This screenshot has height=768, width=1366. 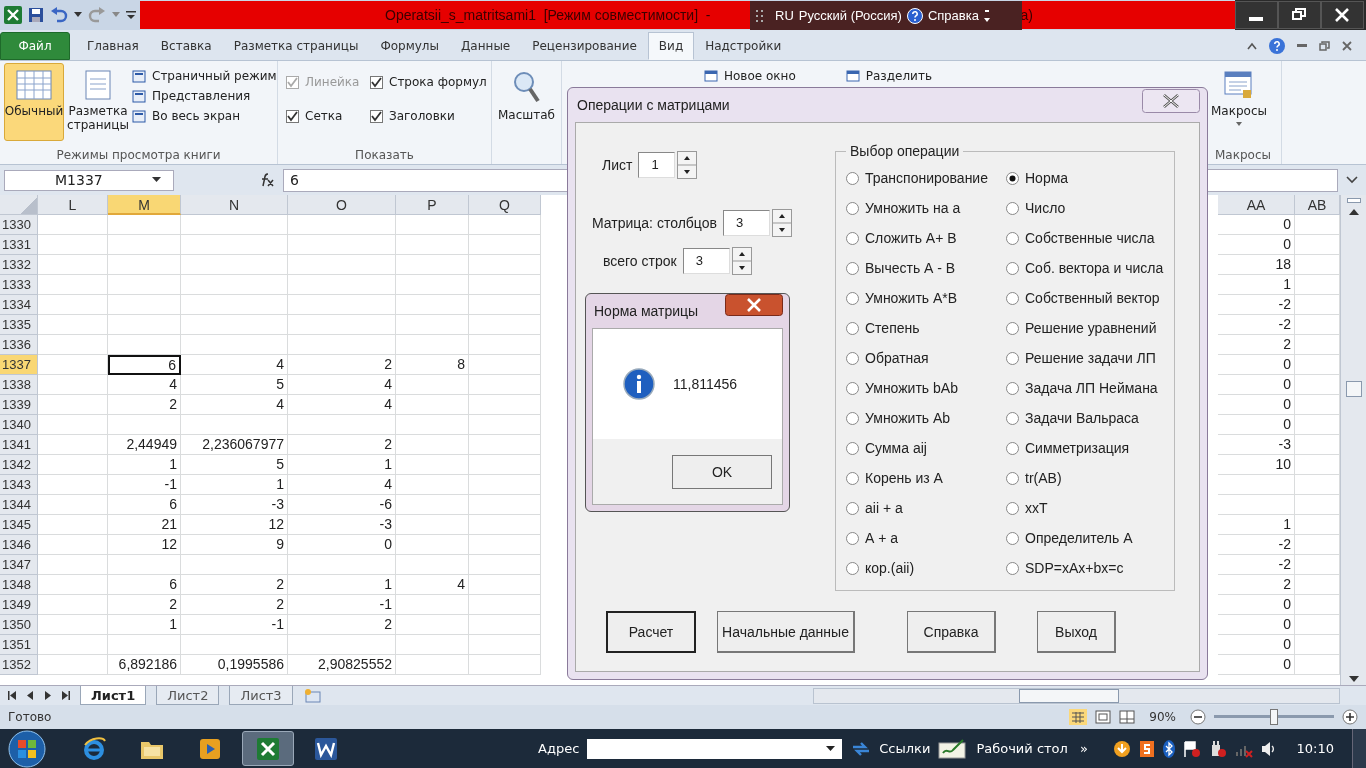 I want to click on sheet-tab: Лист3, so click(x=261, y=695).